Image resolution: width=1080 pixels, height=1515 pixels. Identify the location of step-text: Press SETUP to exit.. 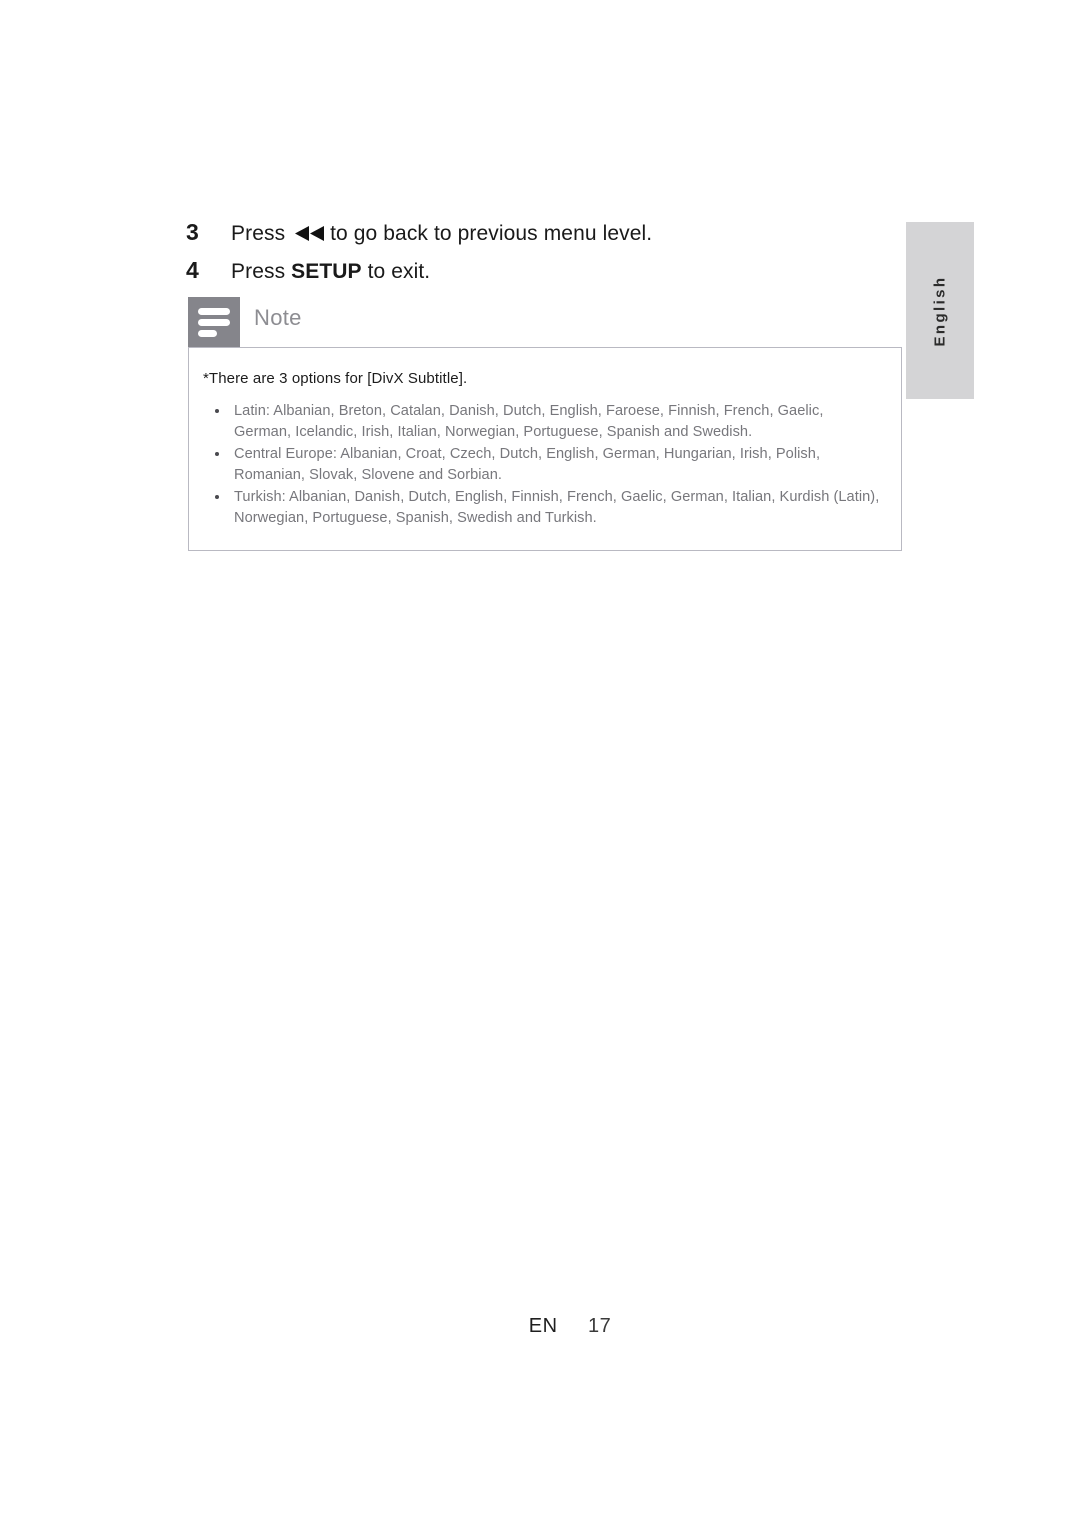
(330, 272).